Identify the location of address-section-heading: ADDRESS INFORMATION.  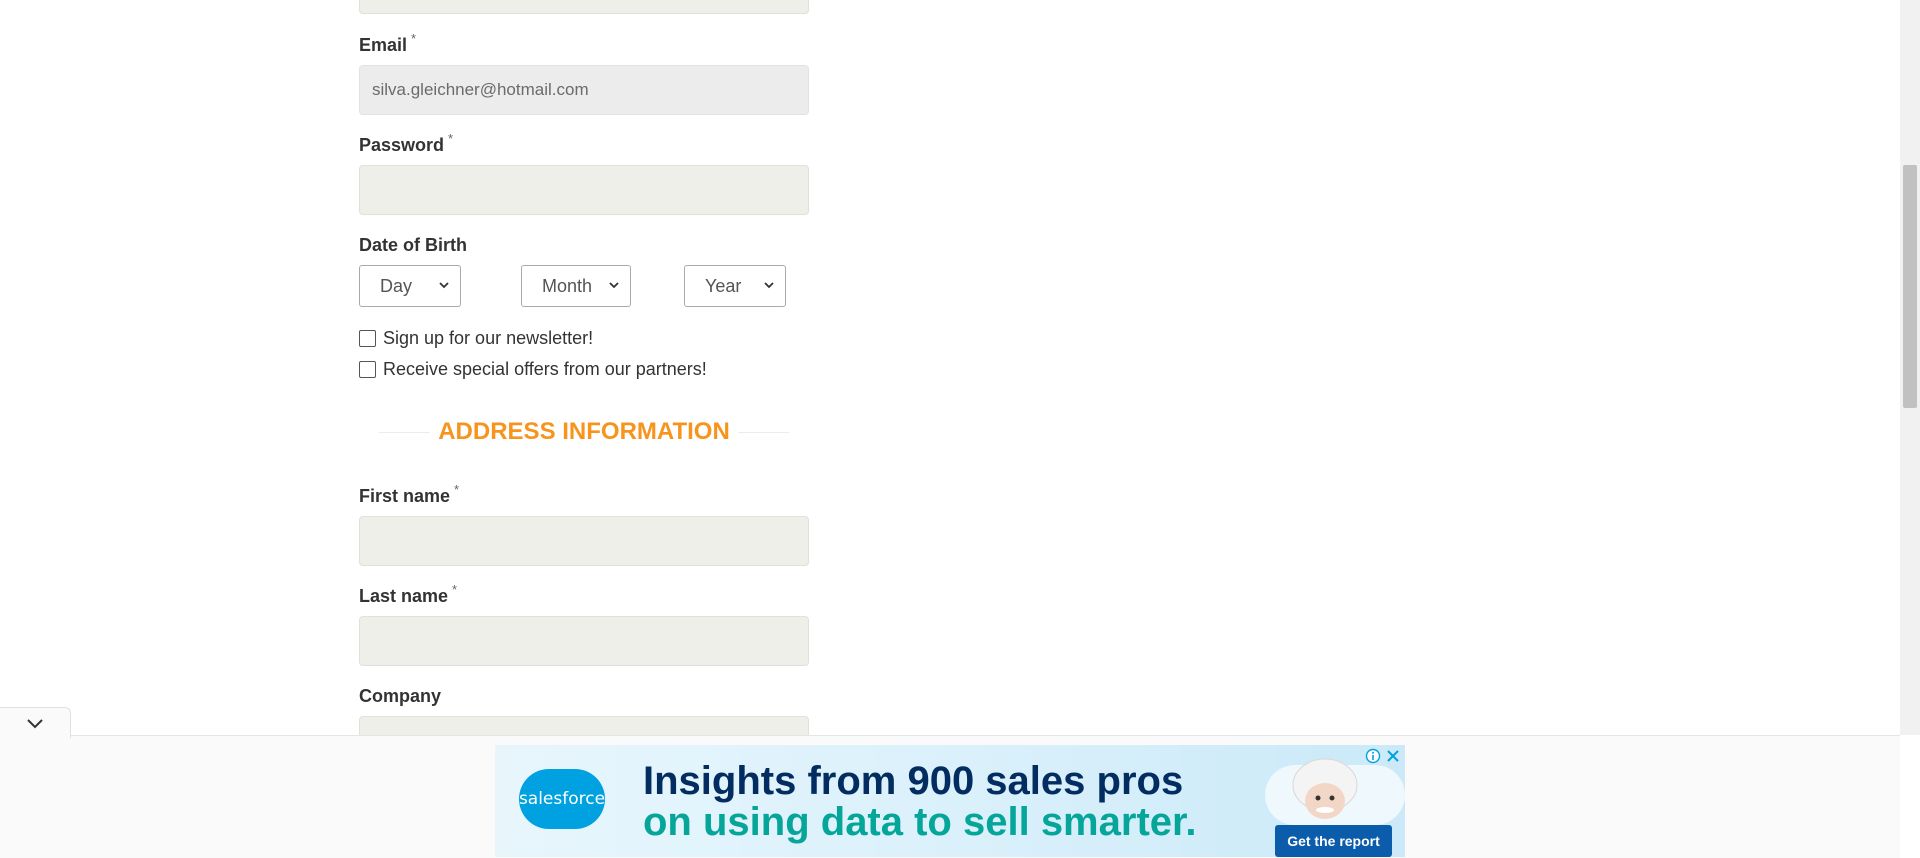
(584, 432).